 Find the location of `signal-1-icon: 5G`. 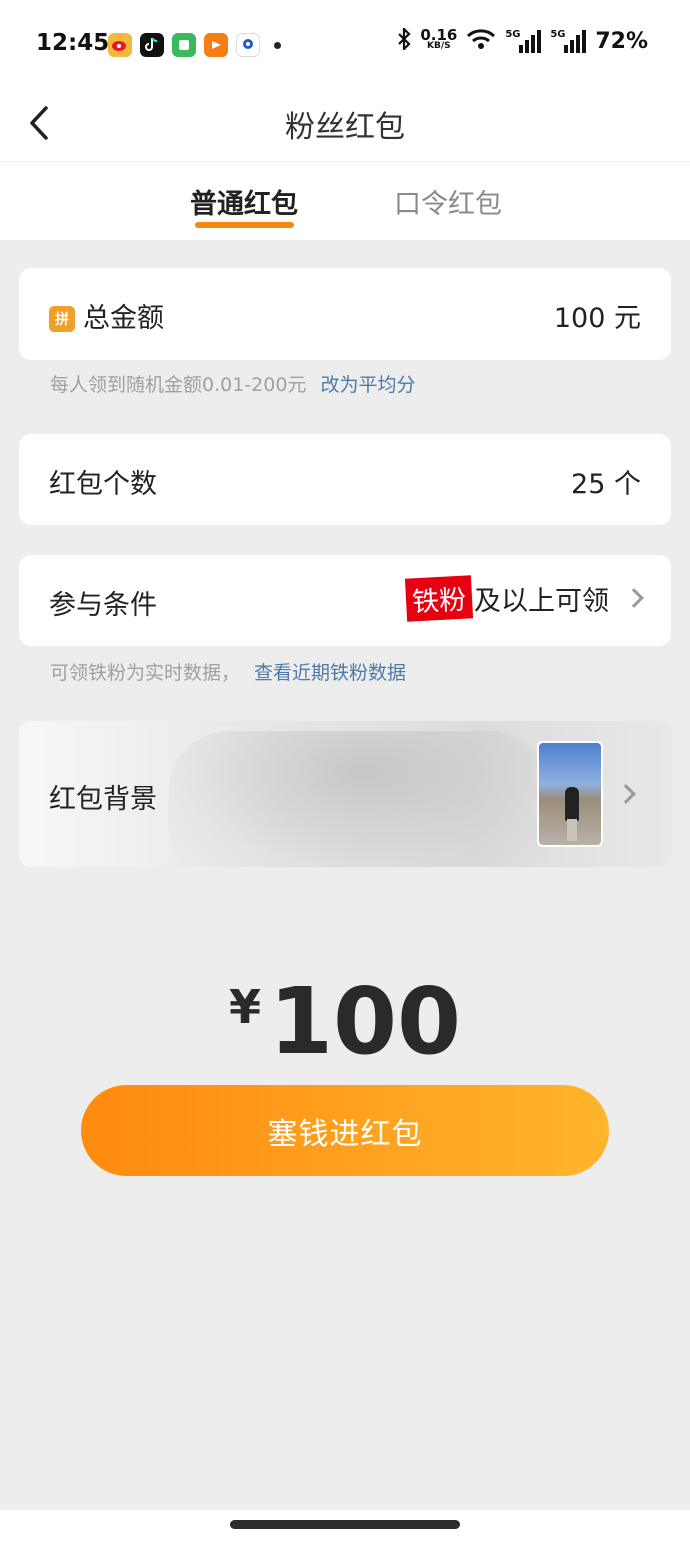

signal-1-icon: 5G is located at coordinates (523, 41).